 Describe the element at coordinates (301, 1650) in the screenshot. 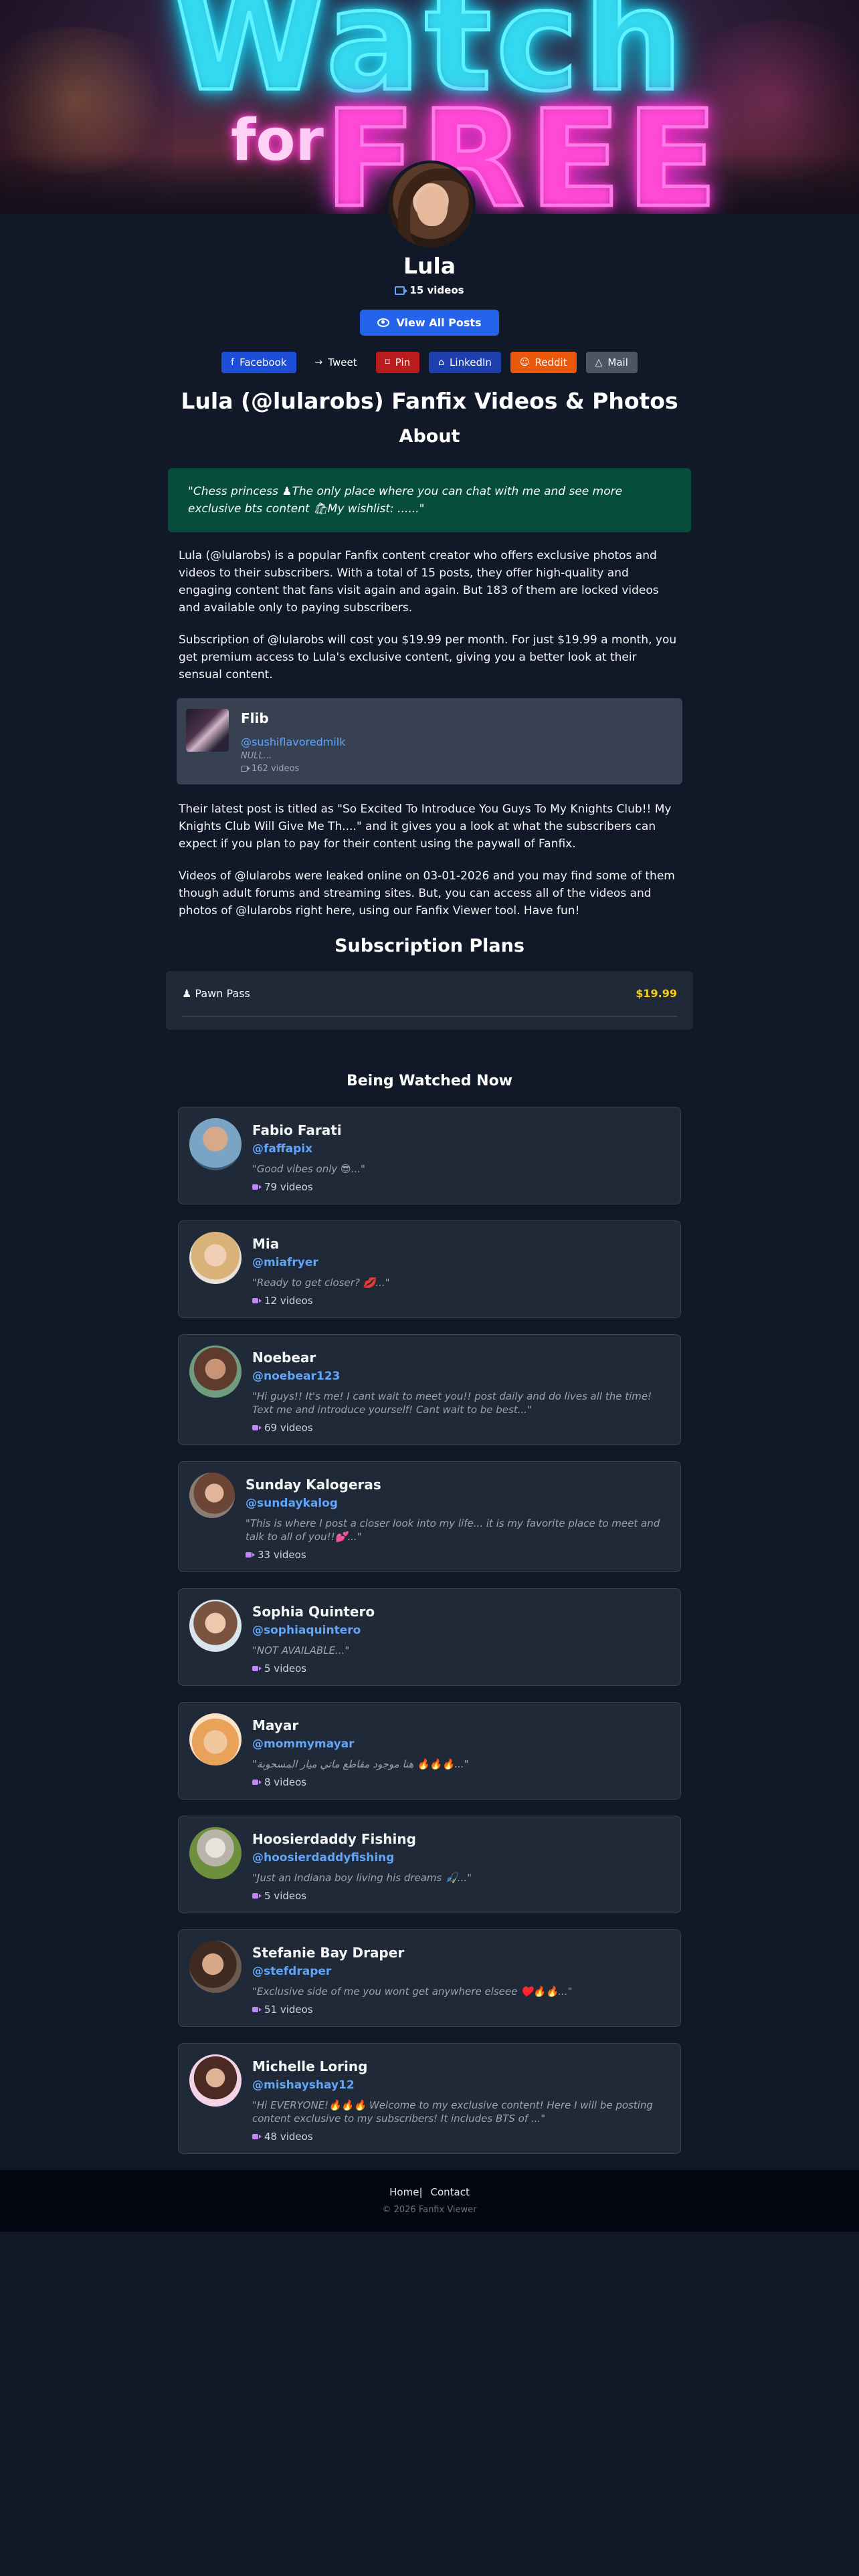

I see `creator-bio: "NOT AVAILABLE..."` at that location.